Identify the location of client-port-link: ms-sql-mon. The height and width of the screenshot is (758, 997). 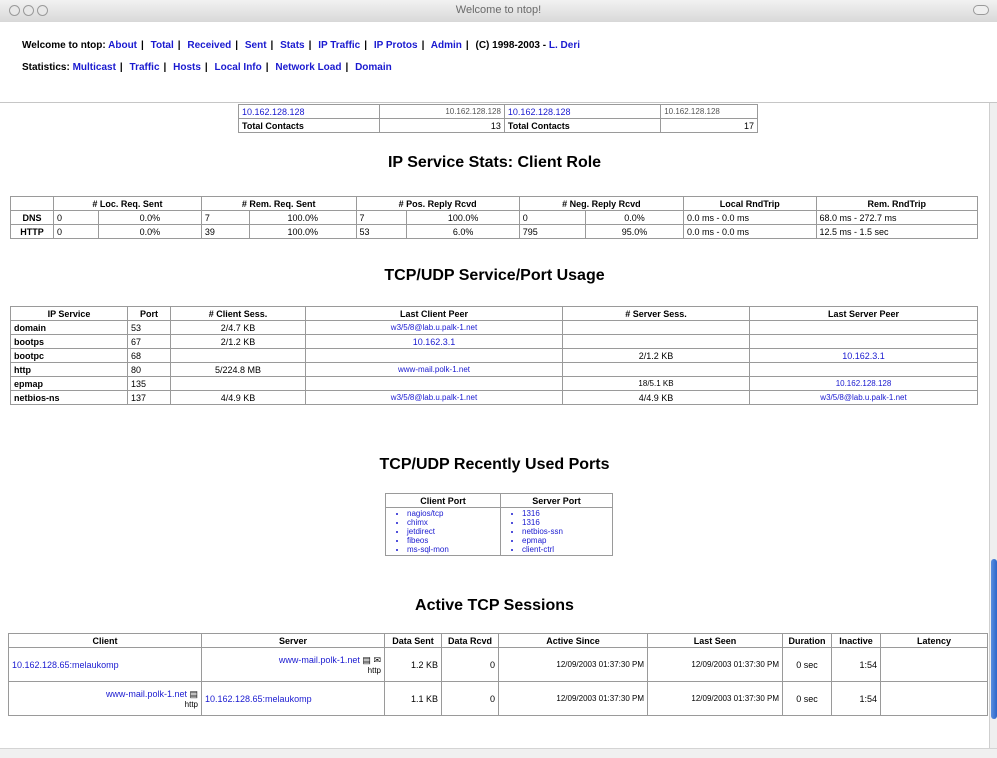
(452, 549).